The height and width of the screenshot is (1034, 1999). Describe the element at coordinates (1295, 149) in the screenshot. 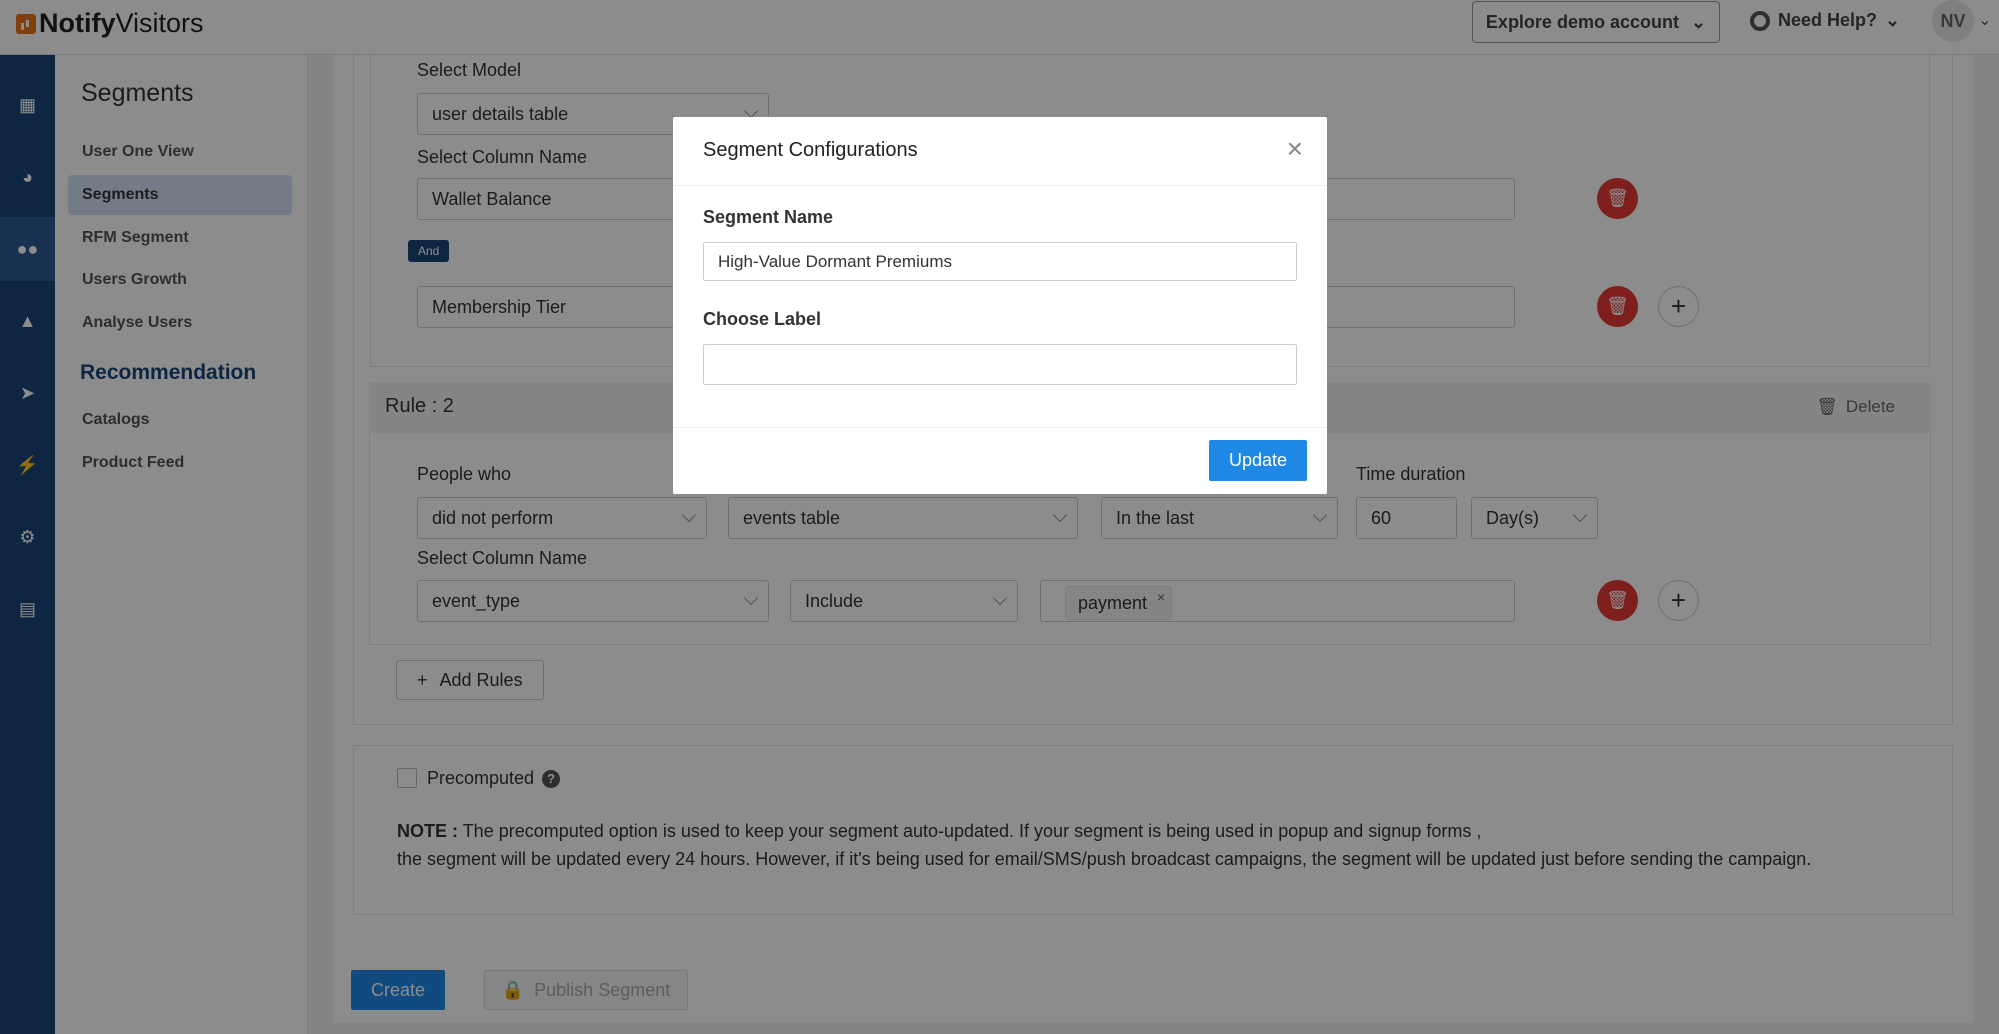

I see `close-icon: ×` at that location.